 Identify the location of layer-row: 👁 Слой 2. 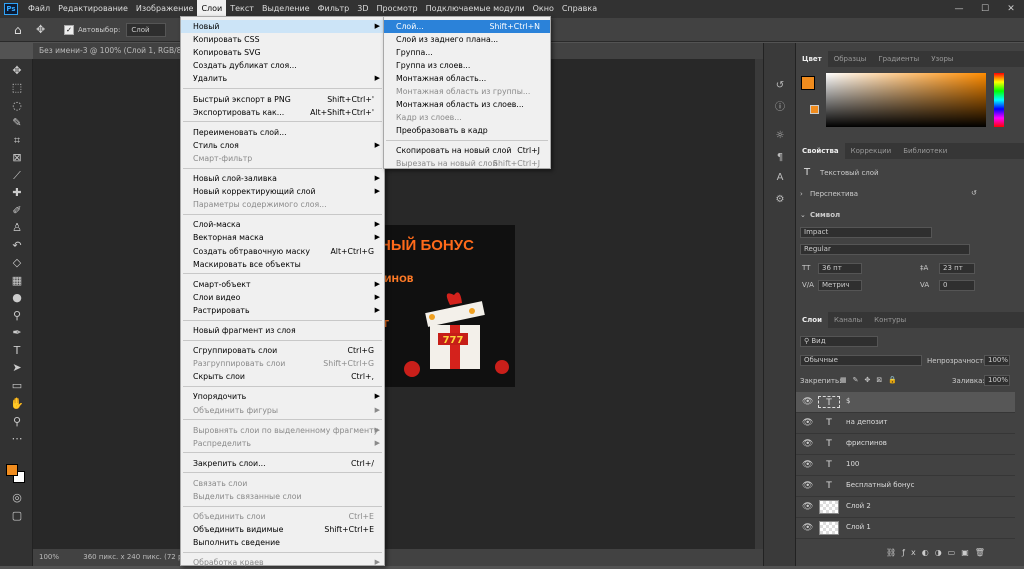
(905, 507).